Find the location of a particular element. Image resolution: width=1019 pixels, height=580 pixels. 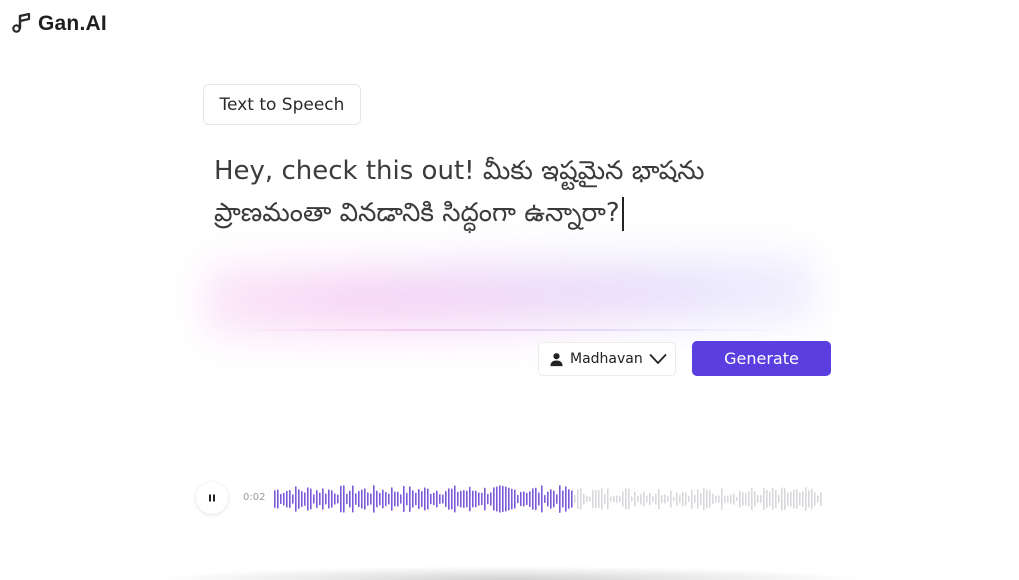

audio-waveform is located at coordinates (549, 499).